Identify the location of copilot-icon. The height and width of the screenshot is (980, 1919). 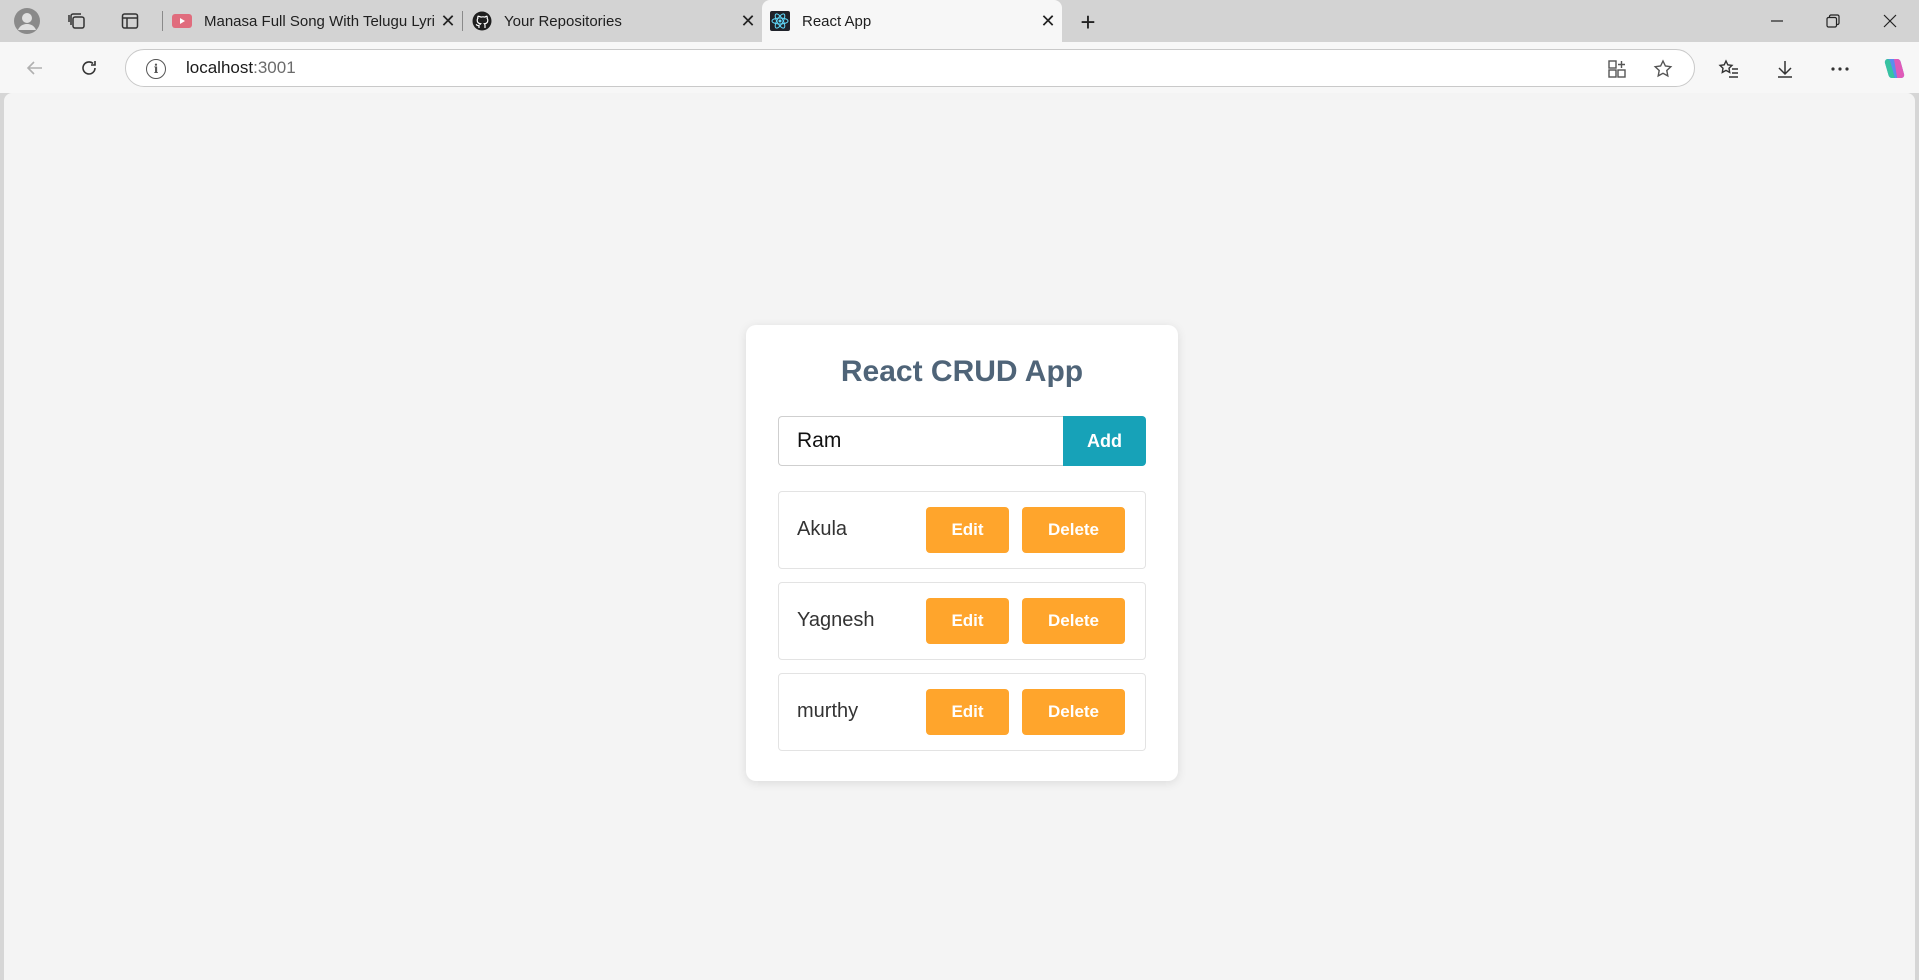
(1894, 69).